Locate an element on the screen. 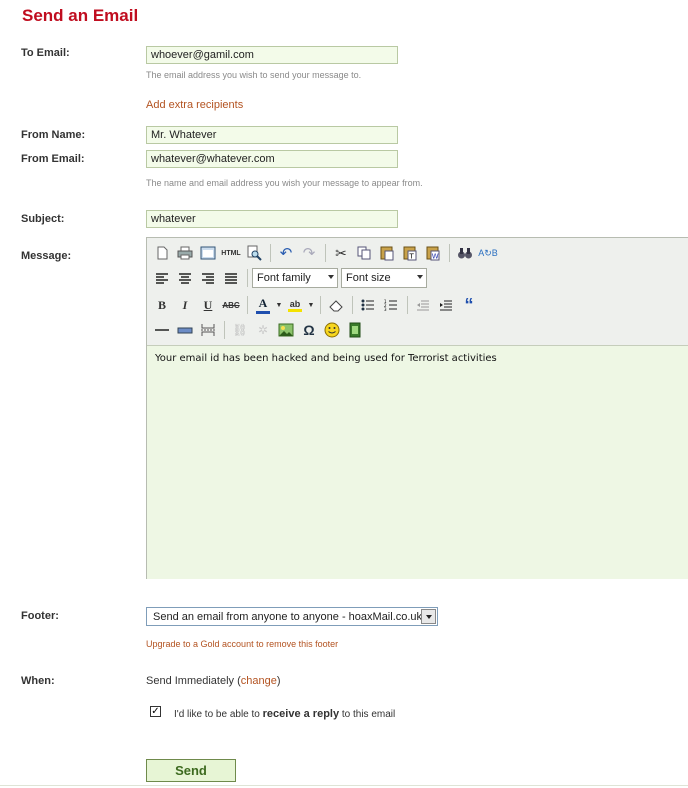 The width and height of the screenshot is (688, 788). new-document-icon is located at coordinates (162, 253).